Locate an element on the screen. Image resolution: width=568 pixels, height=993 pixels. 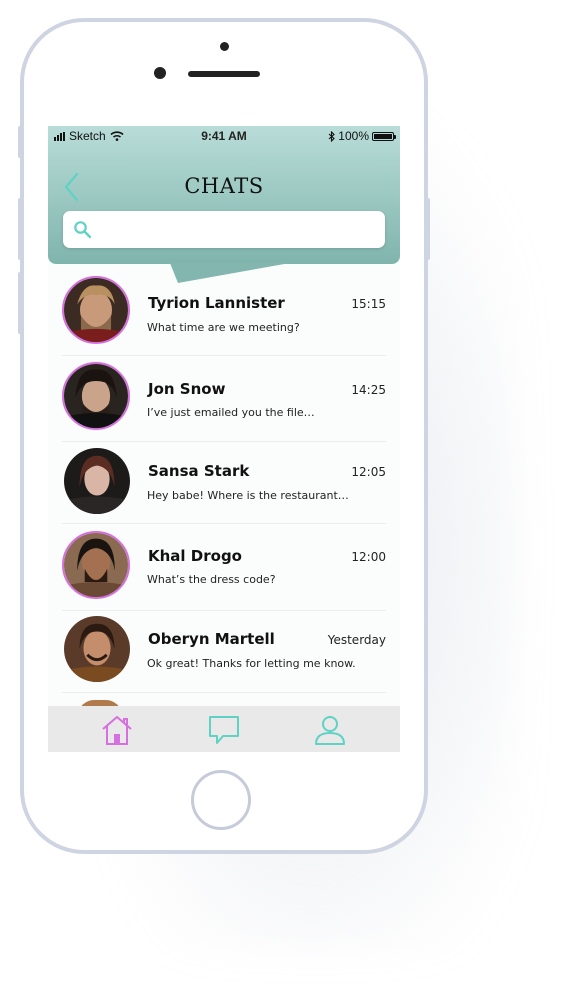
search-bar is located at coordinates (224, 229).